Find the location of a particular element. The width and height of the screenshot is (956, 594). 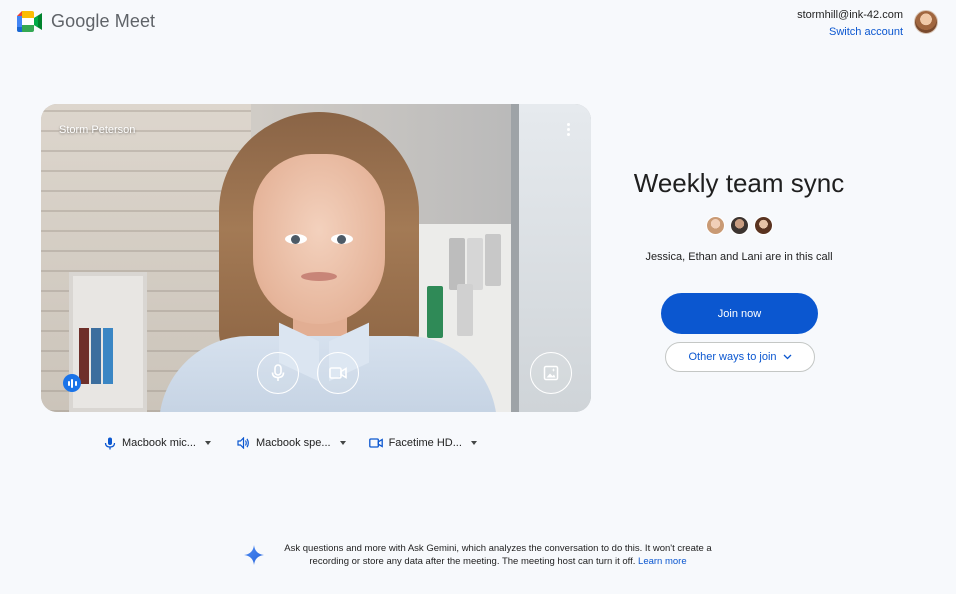

visual-effects-button is located at coordinates (551, 373).